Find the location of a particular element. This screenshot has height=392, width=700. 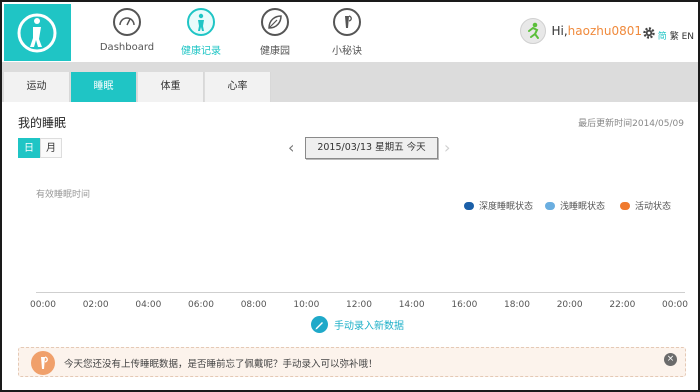

tab-weight: 体重 is located at coordinates (171, 87).